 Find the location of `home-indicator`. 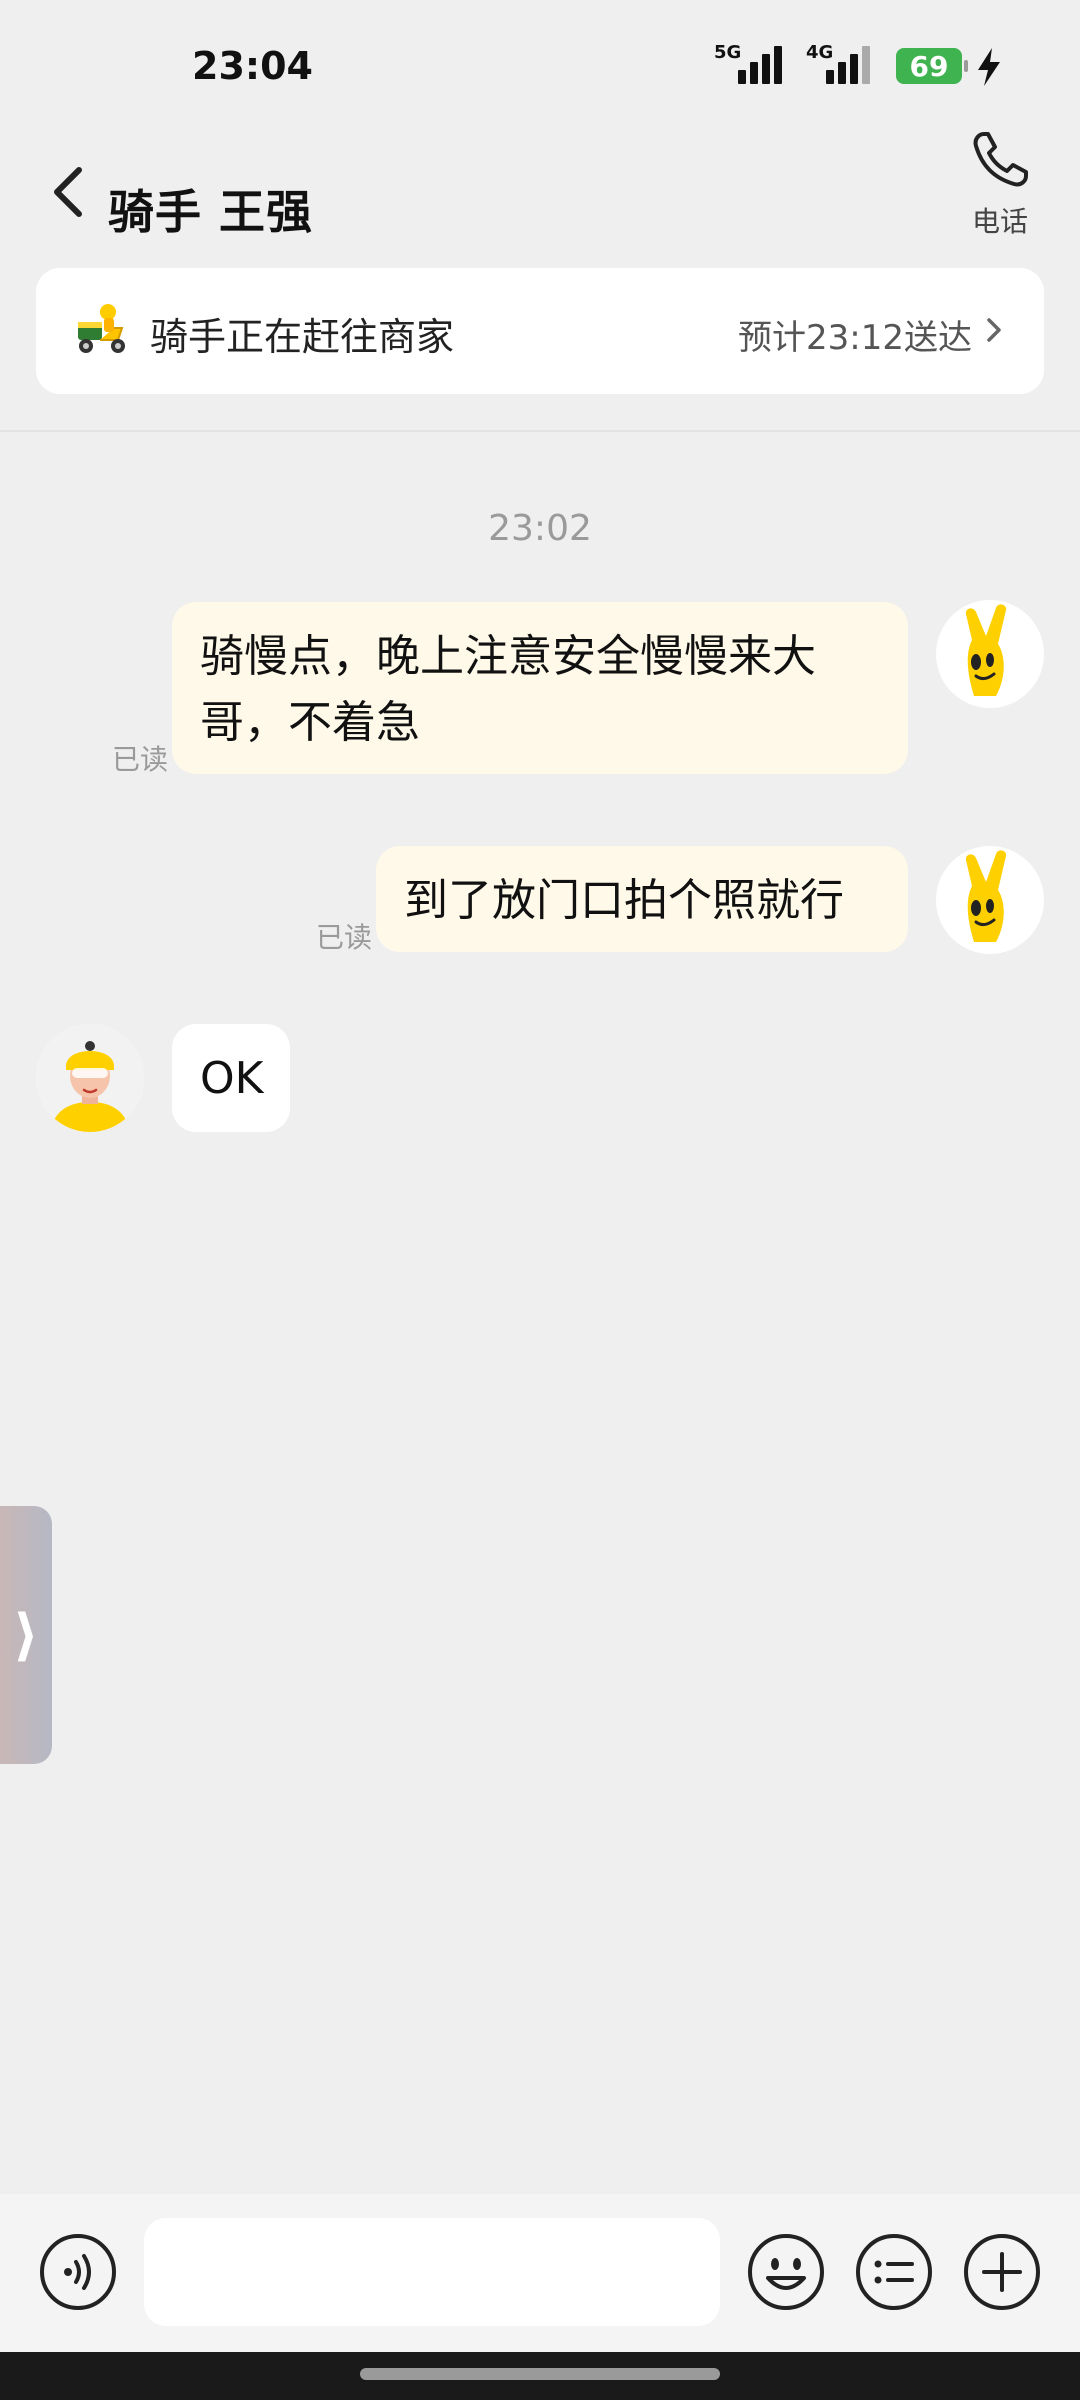

home-indicator is located at coordinates (540, 2374).